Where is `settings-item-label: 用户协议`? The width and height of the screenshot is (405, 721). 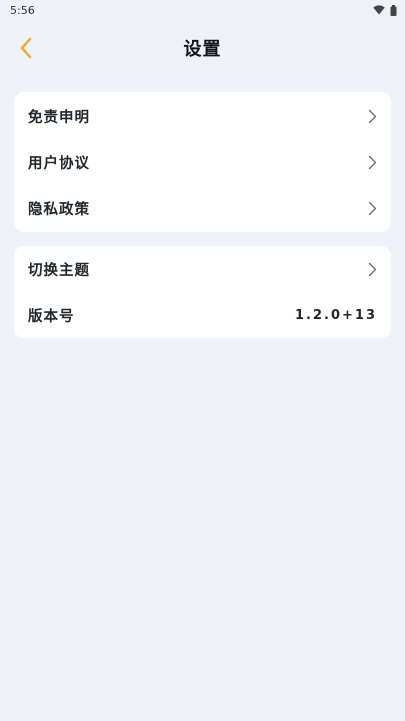 settings-item-label: 用户协议 is located at coordinates (59, 163).